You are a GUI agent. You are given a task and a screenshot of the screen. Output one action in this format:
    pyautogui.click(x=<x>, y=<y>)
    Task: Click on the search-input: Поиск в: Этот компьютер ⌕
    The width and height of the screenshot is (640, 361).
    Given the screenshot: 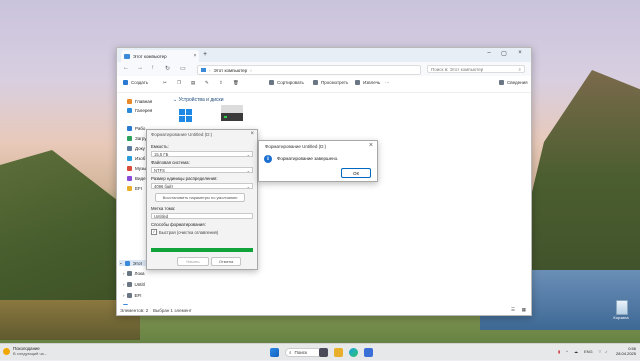 What is the action you would take?
    pyautogui.click(x=476, y=69)
    